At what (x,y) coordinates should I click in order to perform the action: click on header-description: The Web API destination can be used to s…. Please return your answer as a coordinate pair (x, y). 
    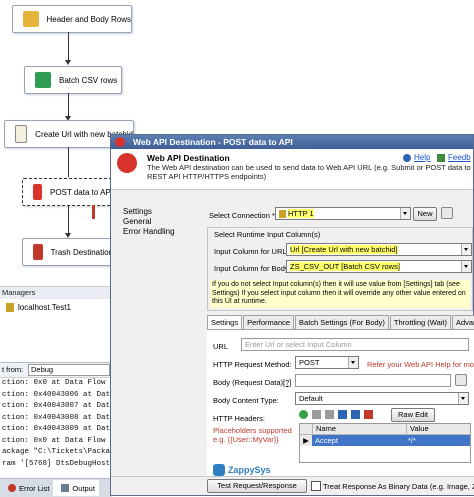
    Looking at the image, I should click on (309, 172).